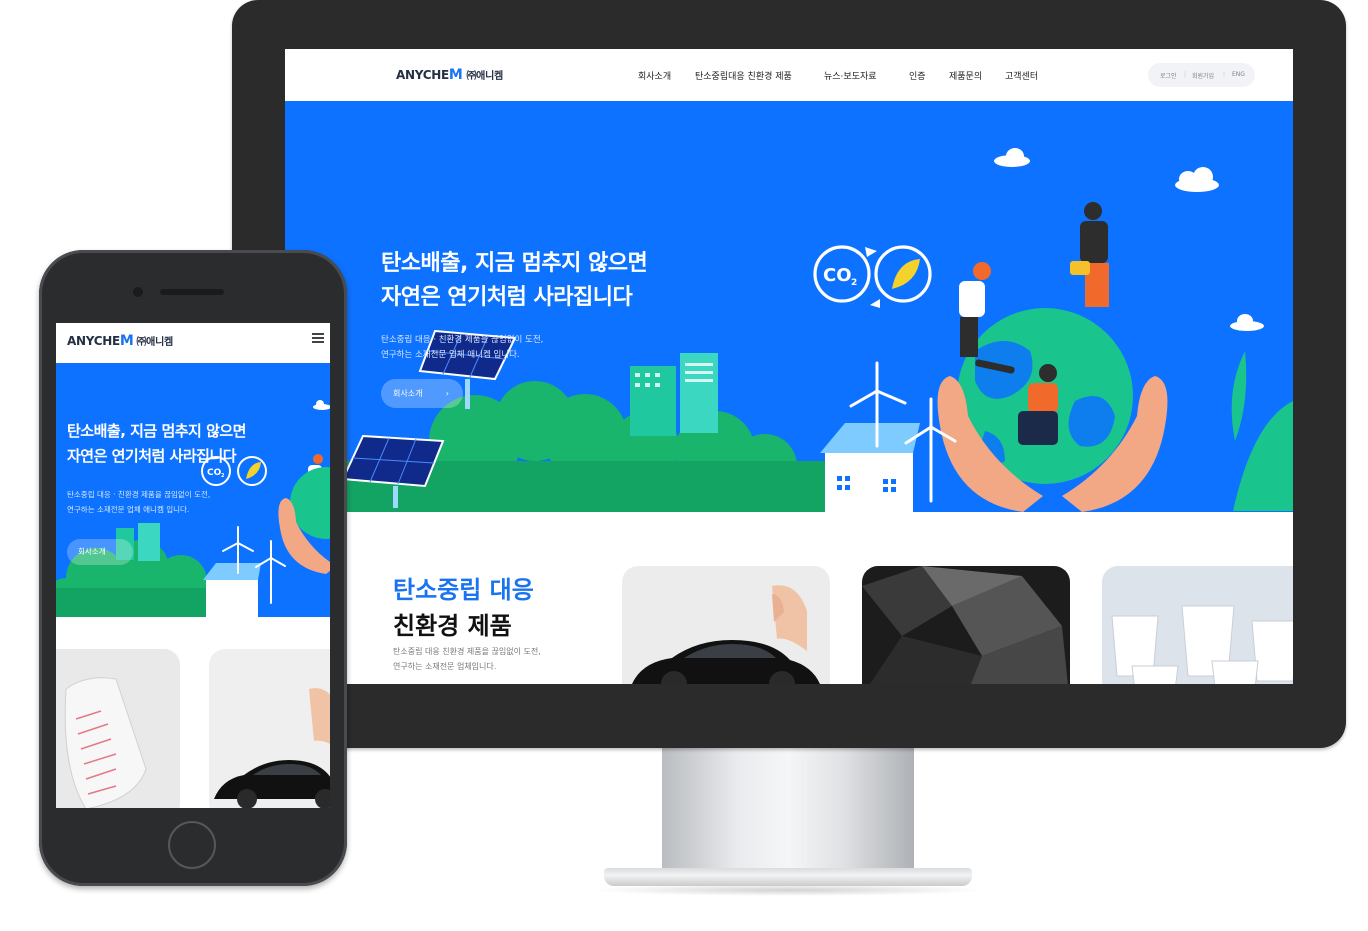  Describe the element at coordinates (156, 444) in the screenshot. I see `mobile-hero-title: 탄소배출, 지금 멈추지 않으면 자연은 연기처럼 사라집니다` at that location.